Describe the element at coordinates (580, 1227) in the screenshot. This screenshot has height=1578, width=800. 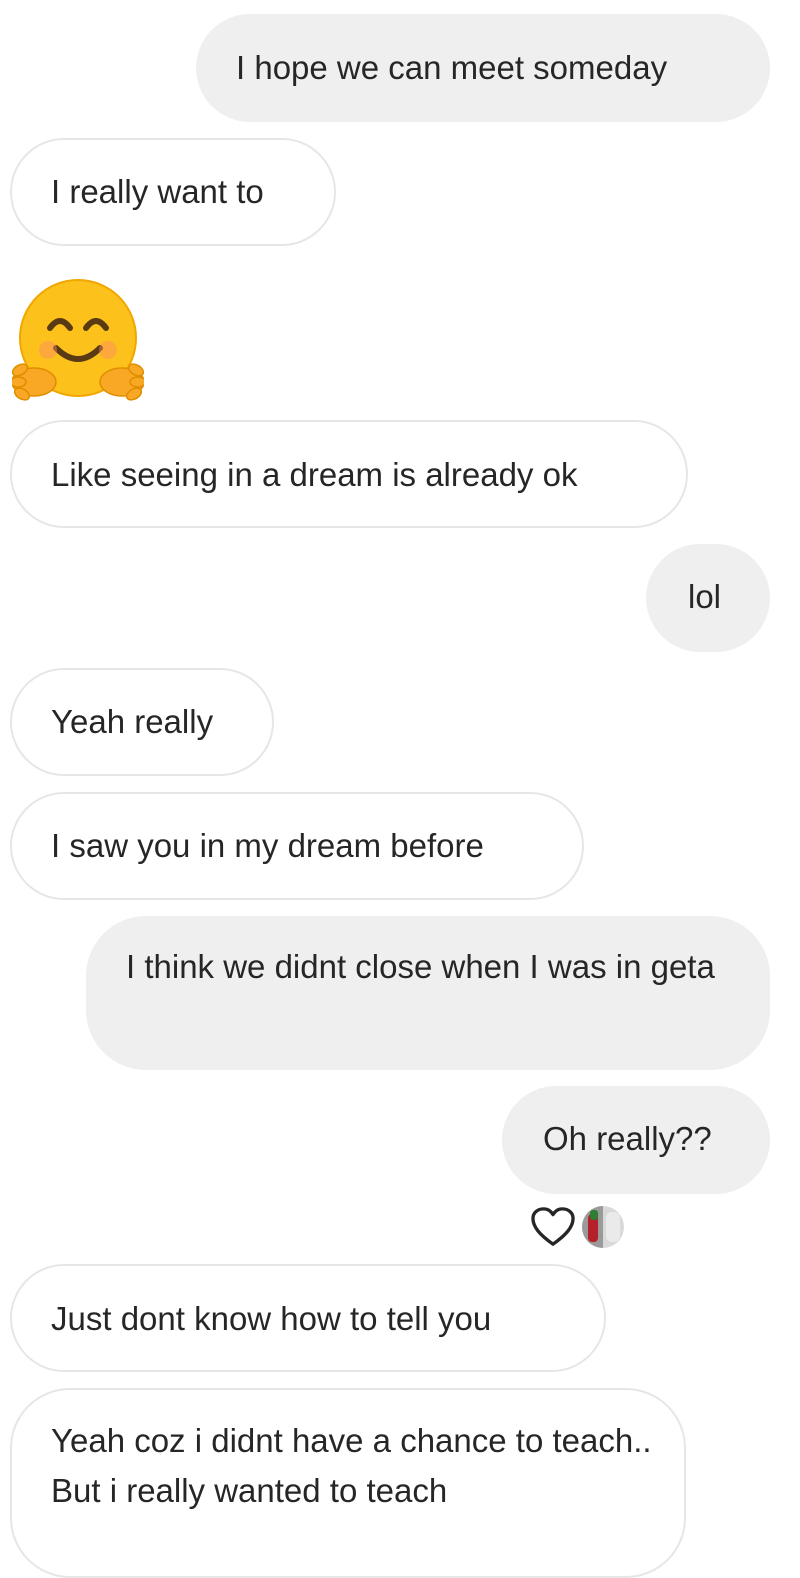
I see `message-reactions` at that location.